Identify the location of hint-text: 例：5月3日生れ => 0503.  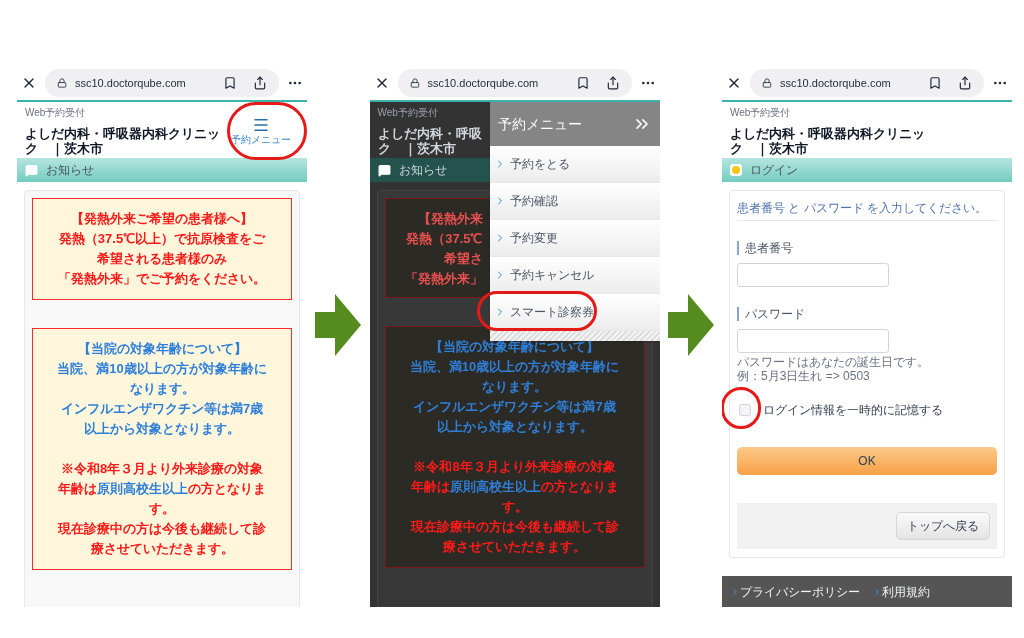
(804, 376).